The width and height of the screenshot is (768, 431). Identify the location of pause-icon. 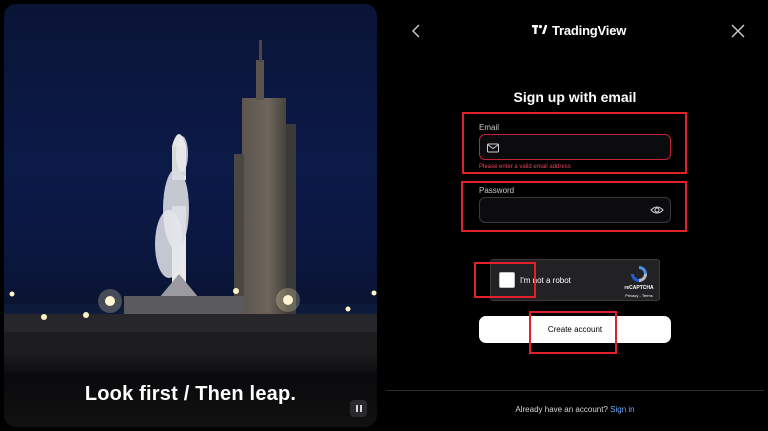
(356, 408).